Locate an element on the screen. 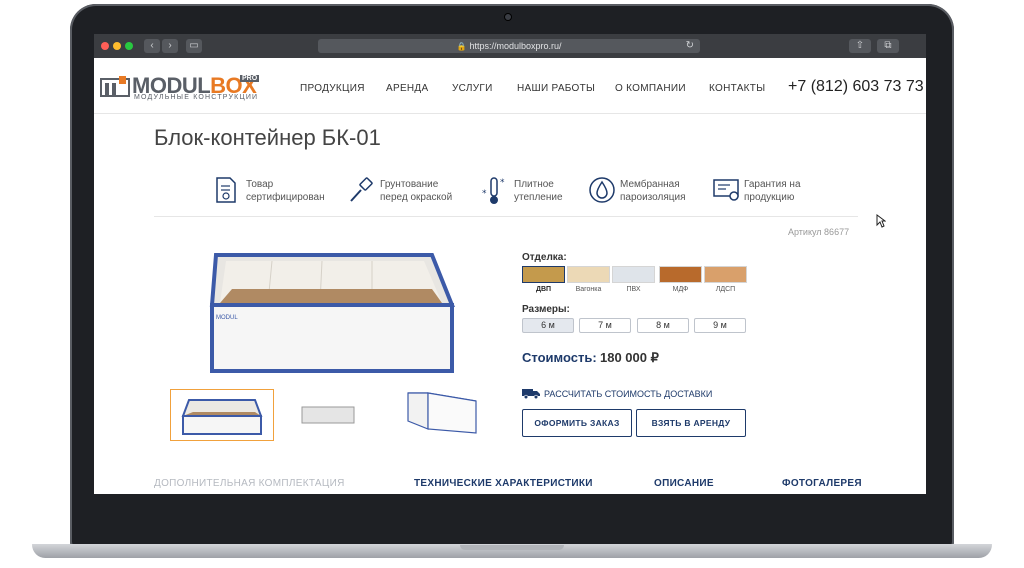 The width and height of the screenshot is (1024, 568). menu-item-our-works: НАШИ РАБОТЫ is located at coordinates (556, 88).